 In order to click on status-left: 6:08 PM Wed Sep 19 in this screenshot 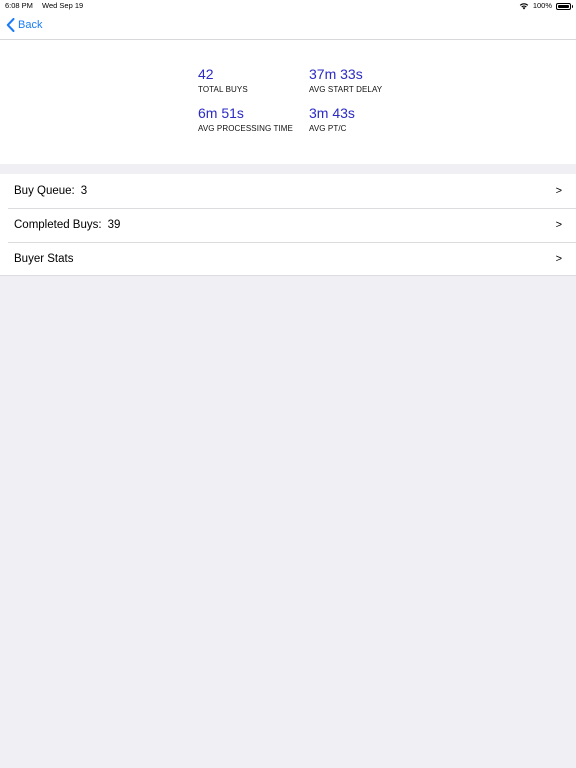, I will do `click(44, 6)`.